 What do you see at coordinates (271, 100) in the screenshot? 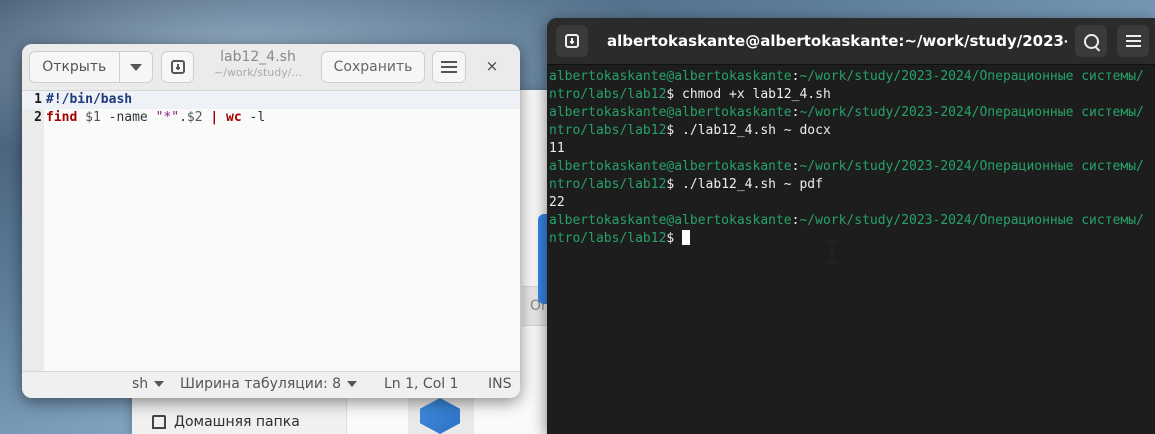
I see `code-line: 1 #!/bin/bash` at bounding box center [271, 100].